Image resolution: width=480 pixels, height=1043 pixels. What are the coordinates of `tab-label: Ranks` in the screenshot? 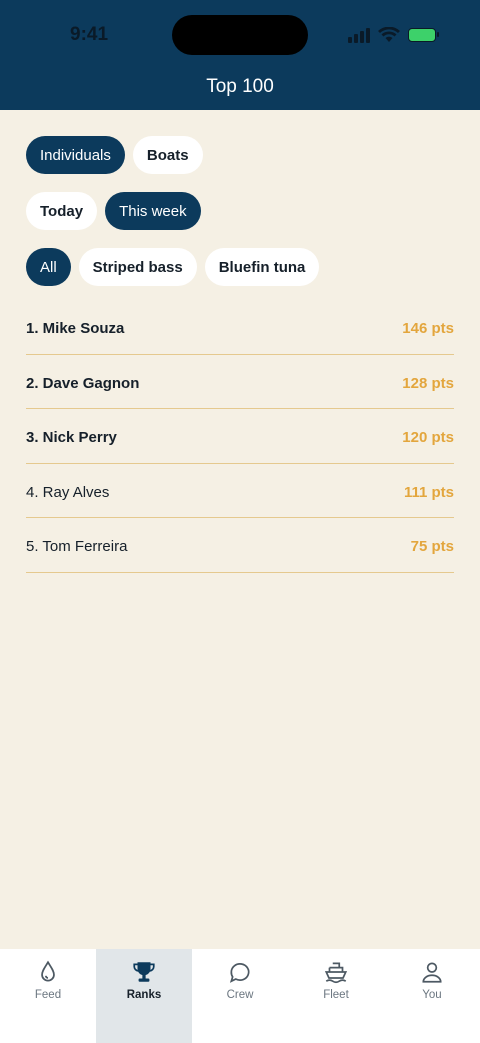 It's located at (144, 995).